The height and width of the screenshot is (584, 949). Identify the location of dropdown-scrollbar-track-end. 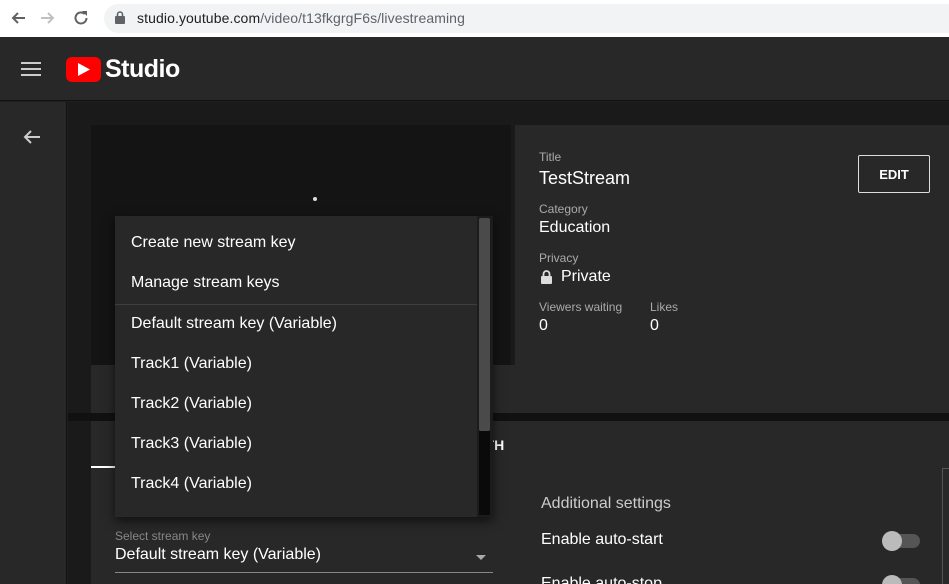
(484, 473).